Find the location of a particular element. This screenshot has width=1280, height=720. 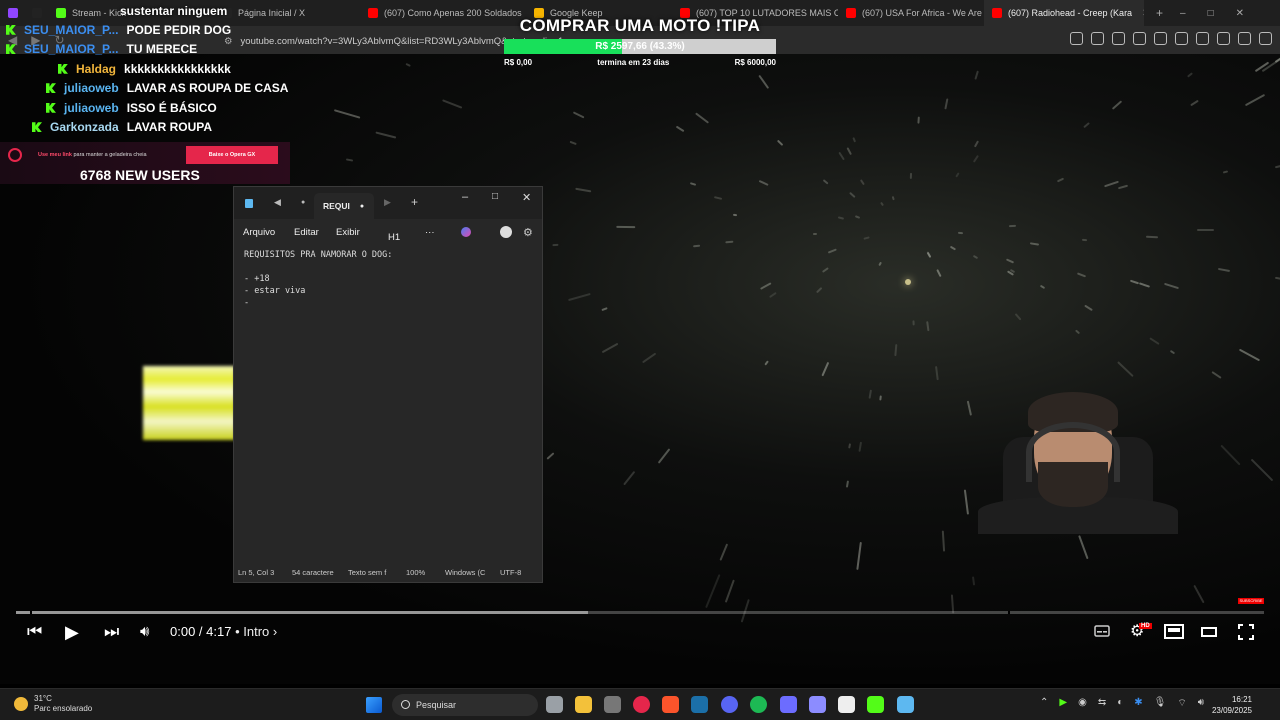

system-tray: ⌃ ▶ ◉ ⇆ ◐ ✱ 🎙︎ ⌔ 🔊︎ is located at coordinates (1122, 703).